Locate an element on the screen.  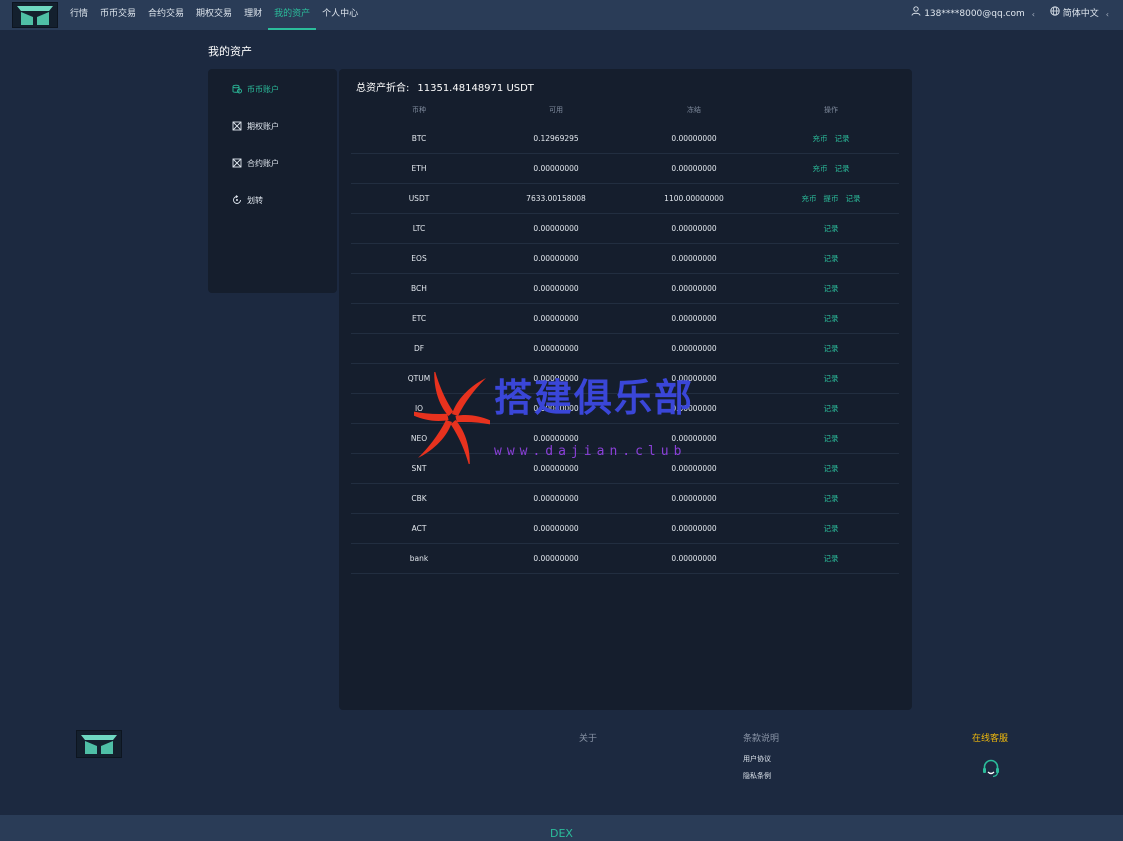
column-header-actions: 操作 is located at coordinates (831, 110).